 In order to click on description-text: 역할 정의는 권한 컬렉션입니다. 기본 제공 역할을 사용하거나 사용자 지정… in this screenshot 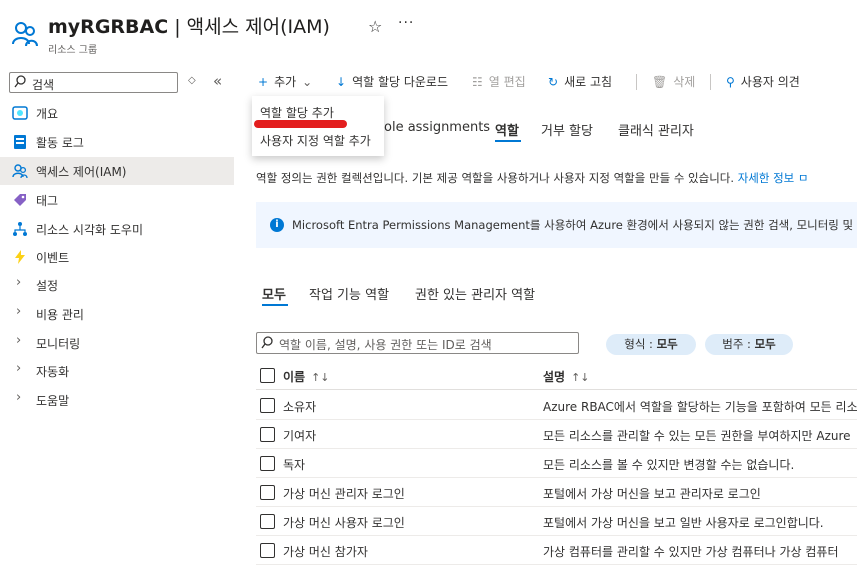, I will do `click(497, 178)`.